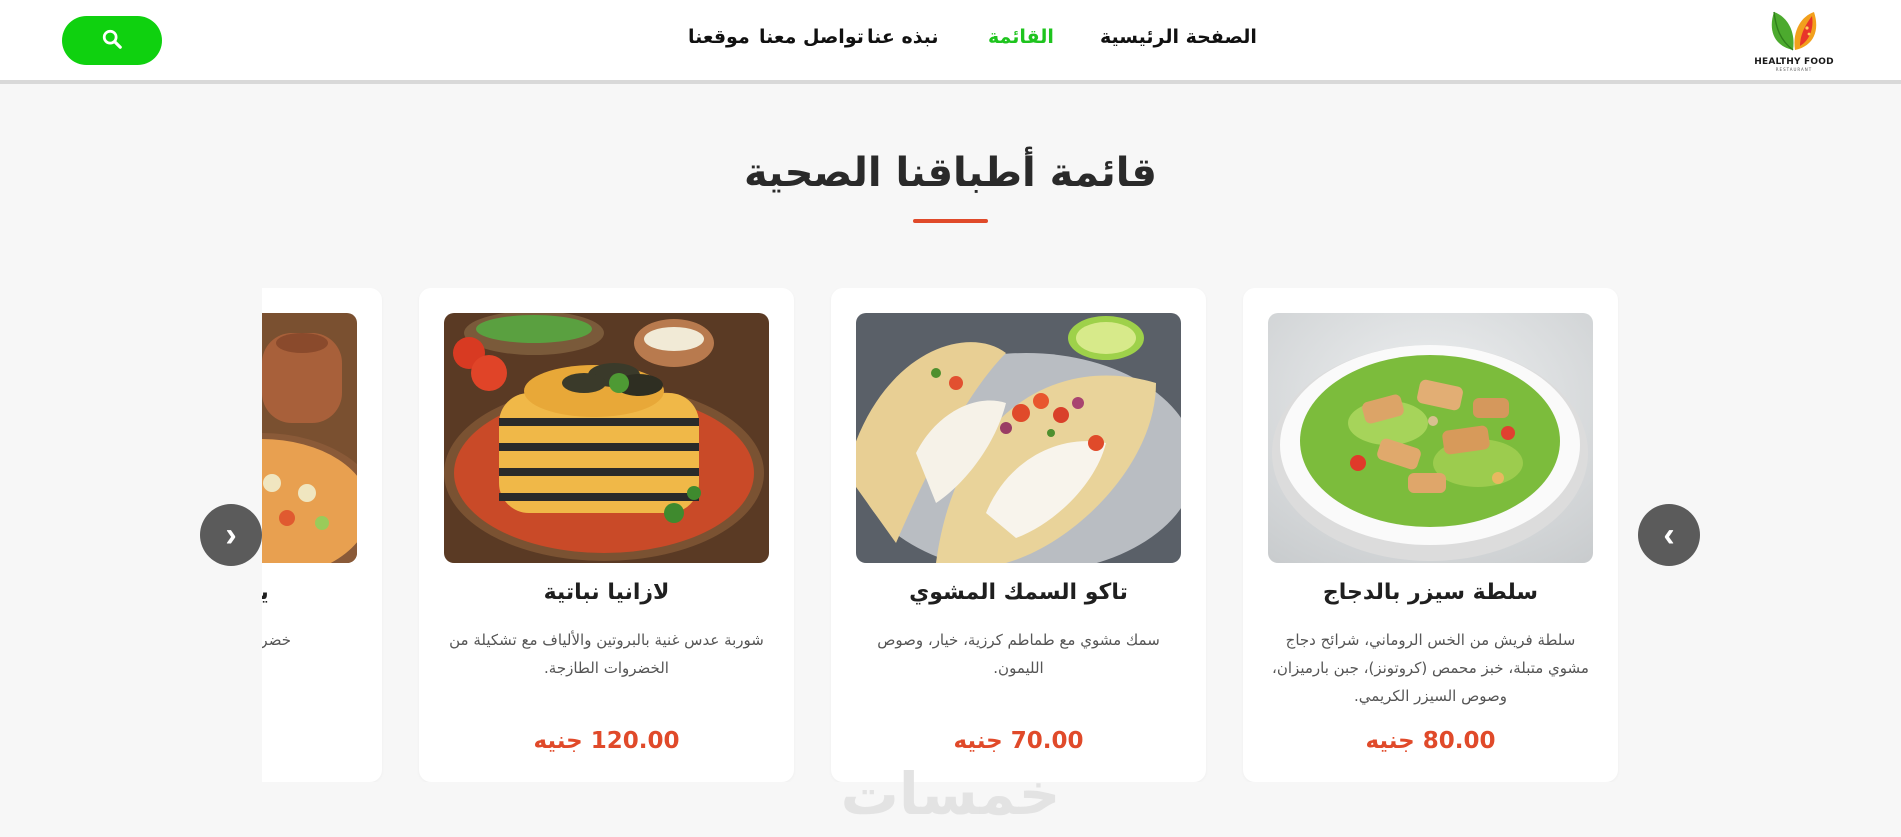 Image resolution: width=1901 pixels, height=837 pixels. I want to click on card-price: 80.00 جنيه, so click(1430, 741).